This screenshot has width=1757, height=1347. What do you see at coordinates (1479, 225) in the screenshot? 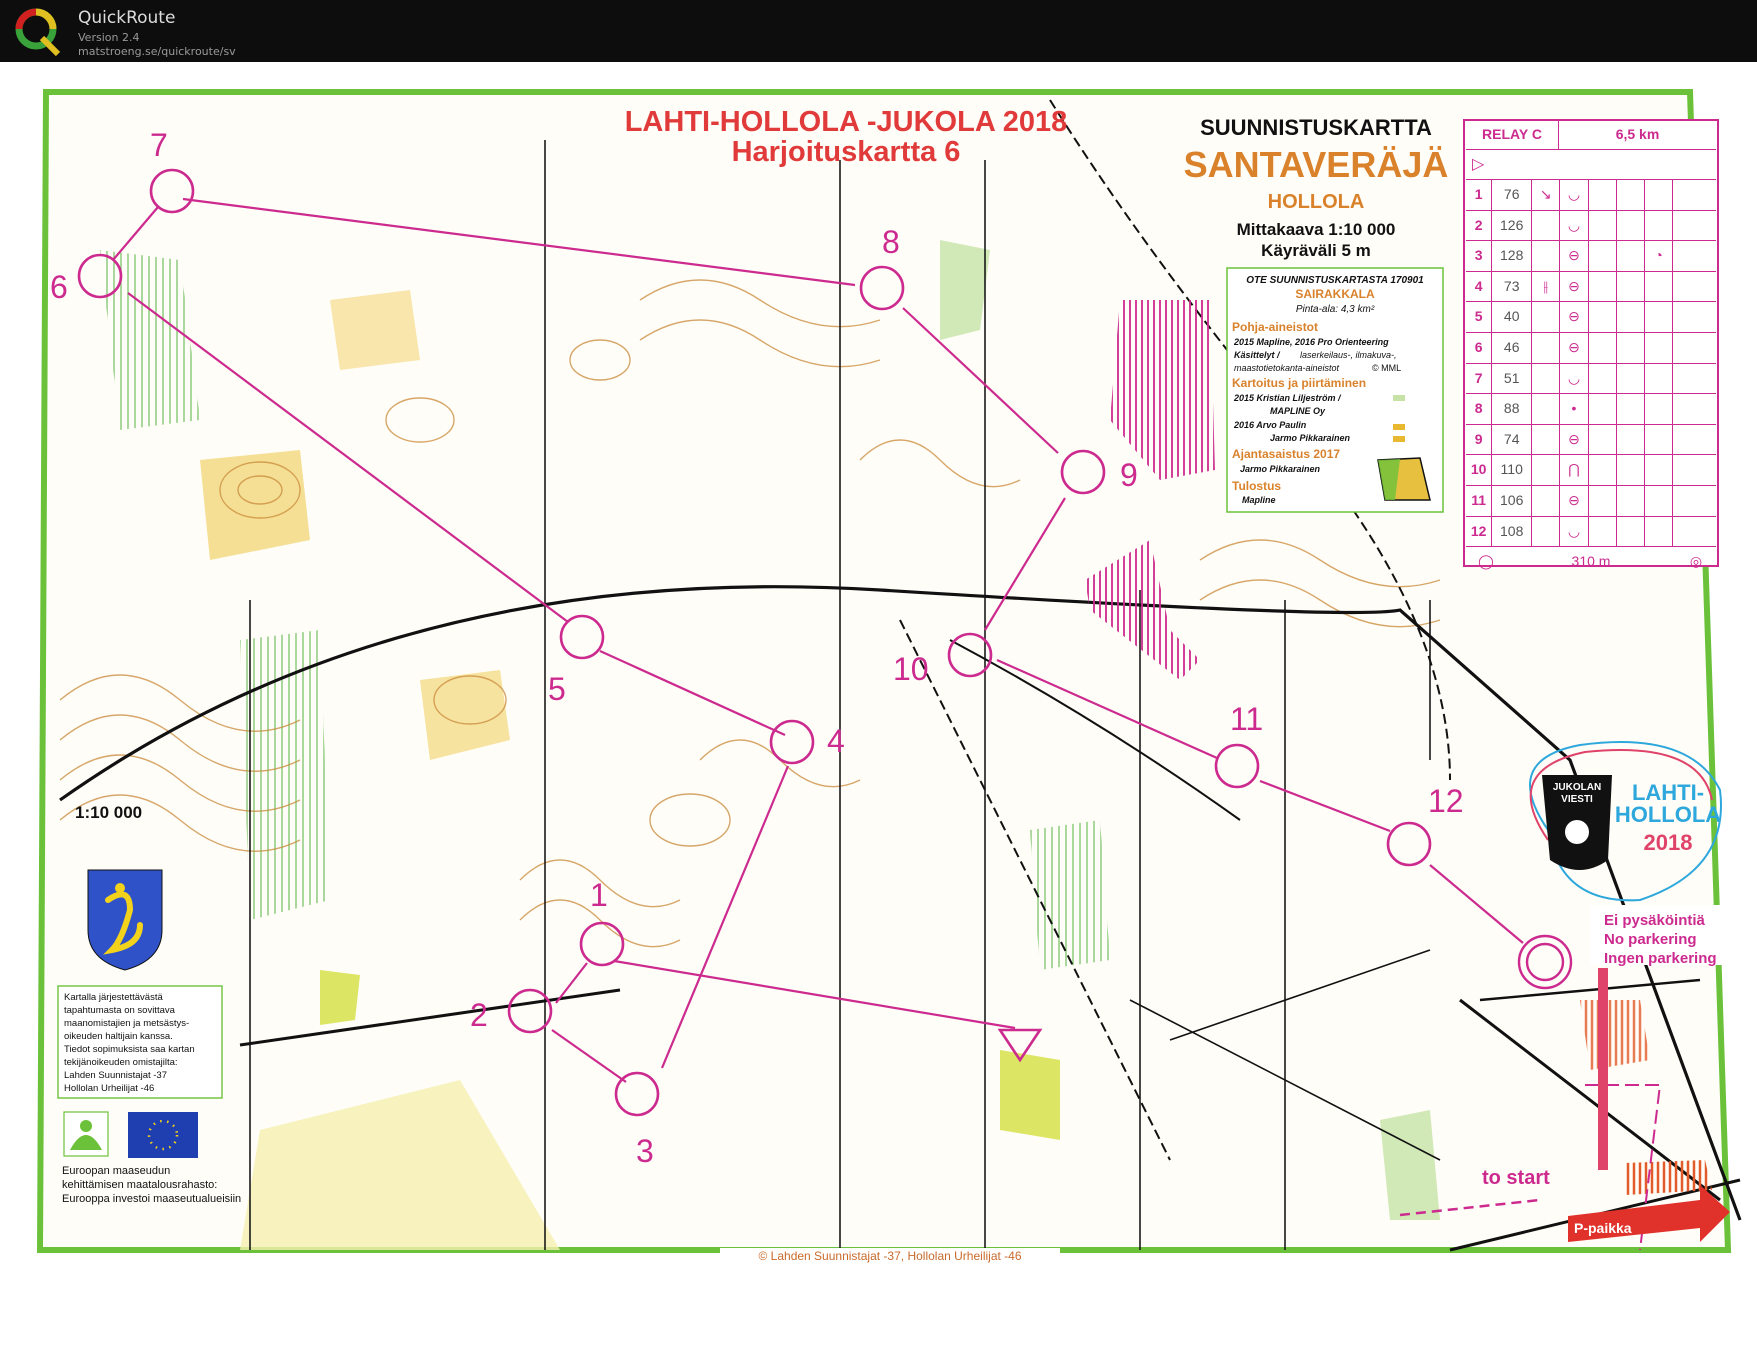
I see `control-card-number: 2` at bounding box center [1479, 225].